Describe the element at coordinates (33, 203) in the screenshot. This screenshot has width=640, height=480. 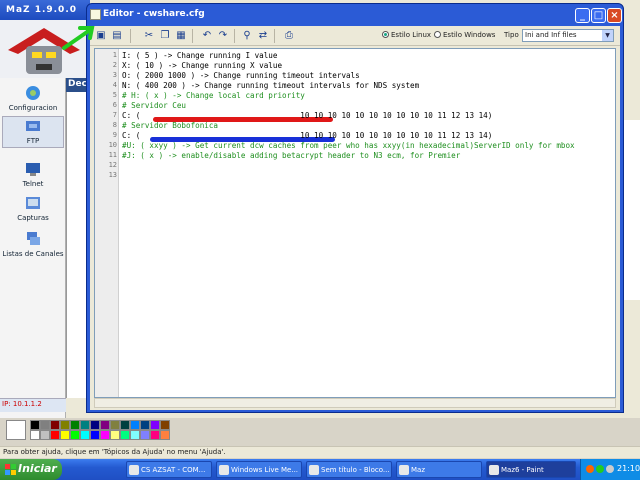
I see `capture-icon` at that location.